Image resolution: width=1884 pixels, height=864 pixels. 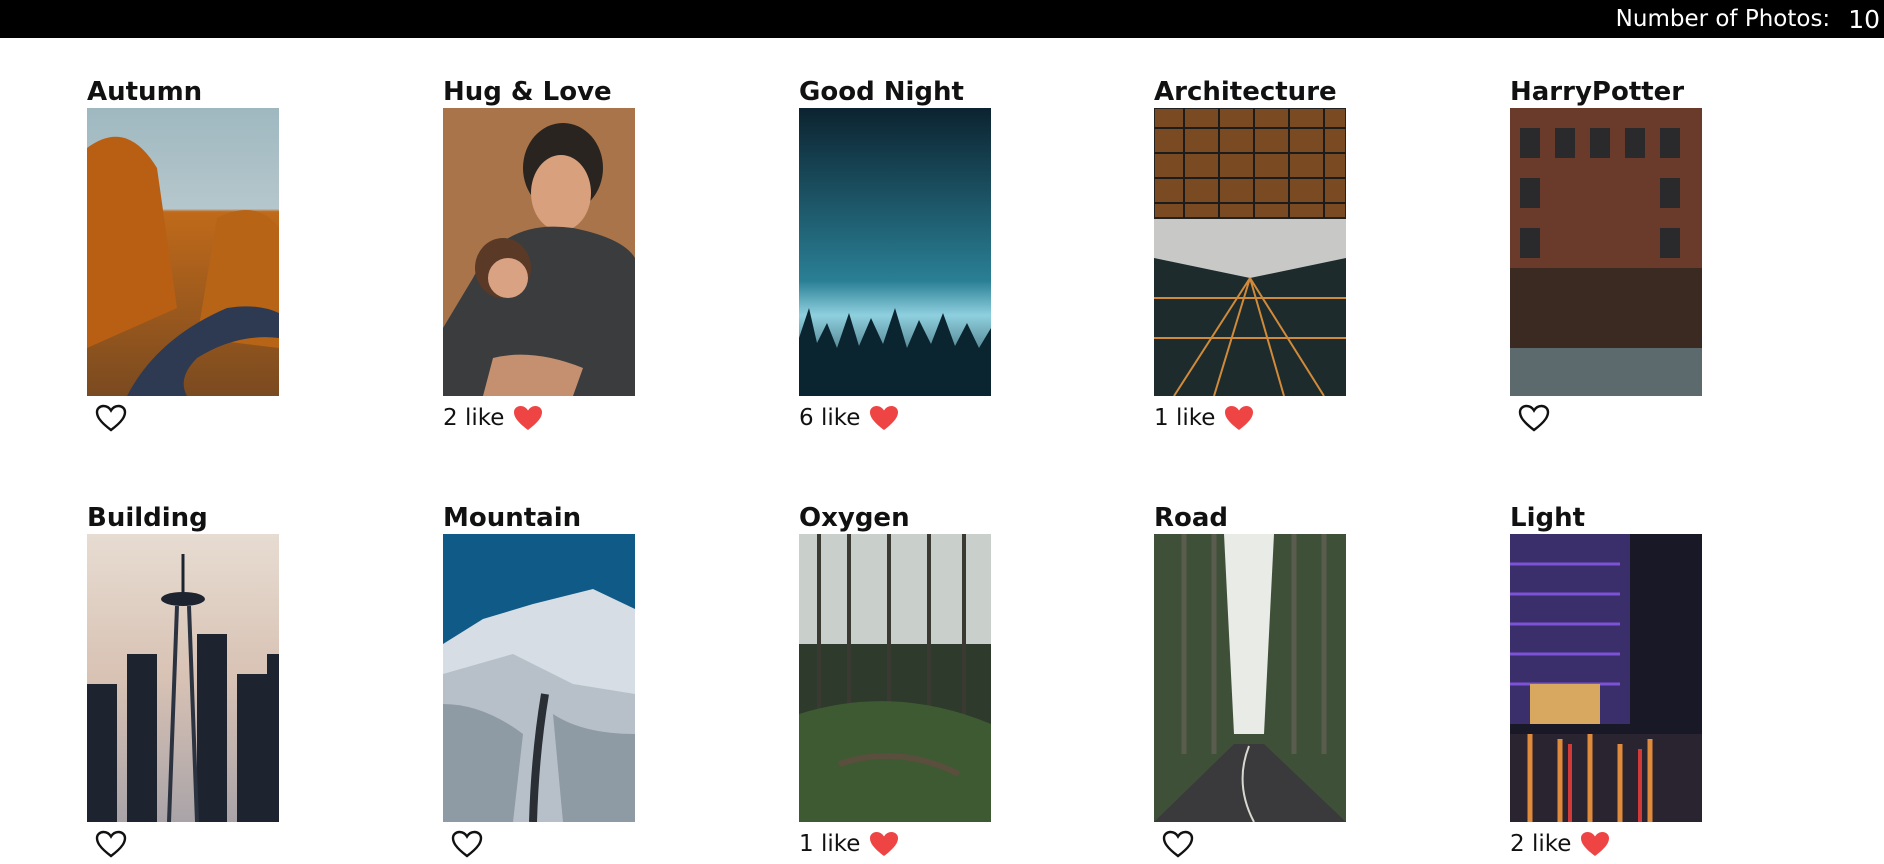 I want to click on photo-card: Light 2 like, so click(x=1610, y=683).